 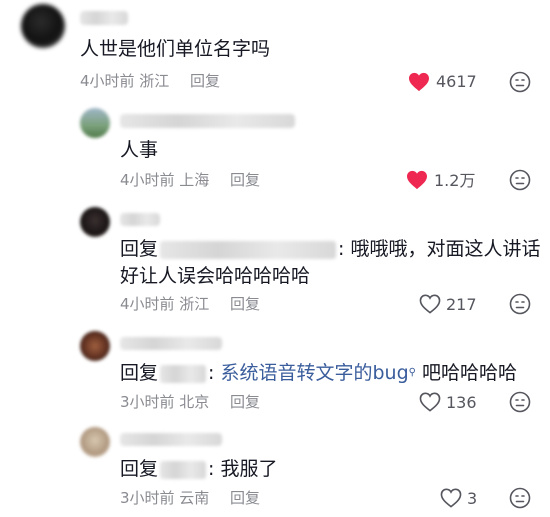 What do you see at coordinates (314, 373) in the screenshot?
I see `search-link: 系统语音转文字的bug` at bounding box center [314, 373].